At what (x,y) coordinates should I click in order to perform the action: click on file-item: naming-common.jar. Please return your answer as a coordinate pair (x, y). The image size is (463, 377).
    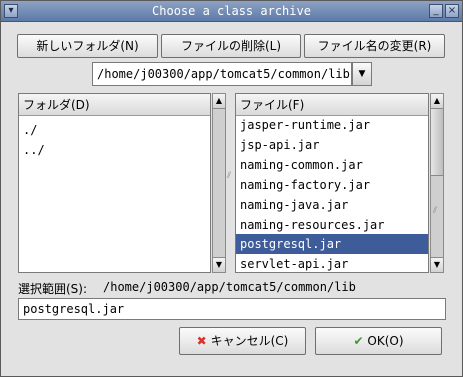
    Looking at the image, I should click on (332, 165).